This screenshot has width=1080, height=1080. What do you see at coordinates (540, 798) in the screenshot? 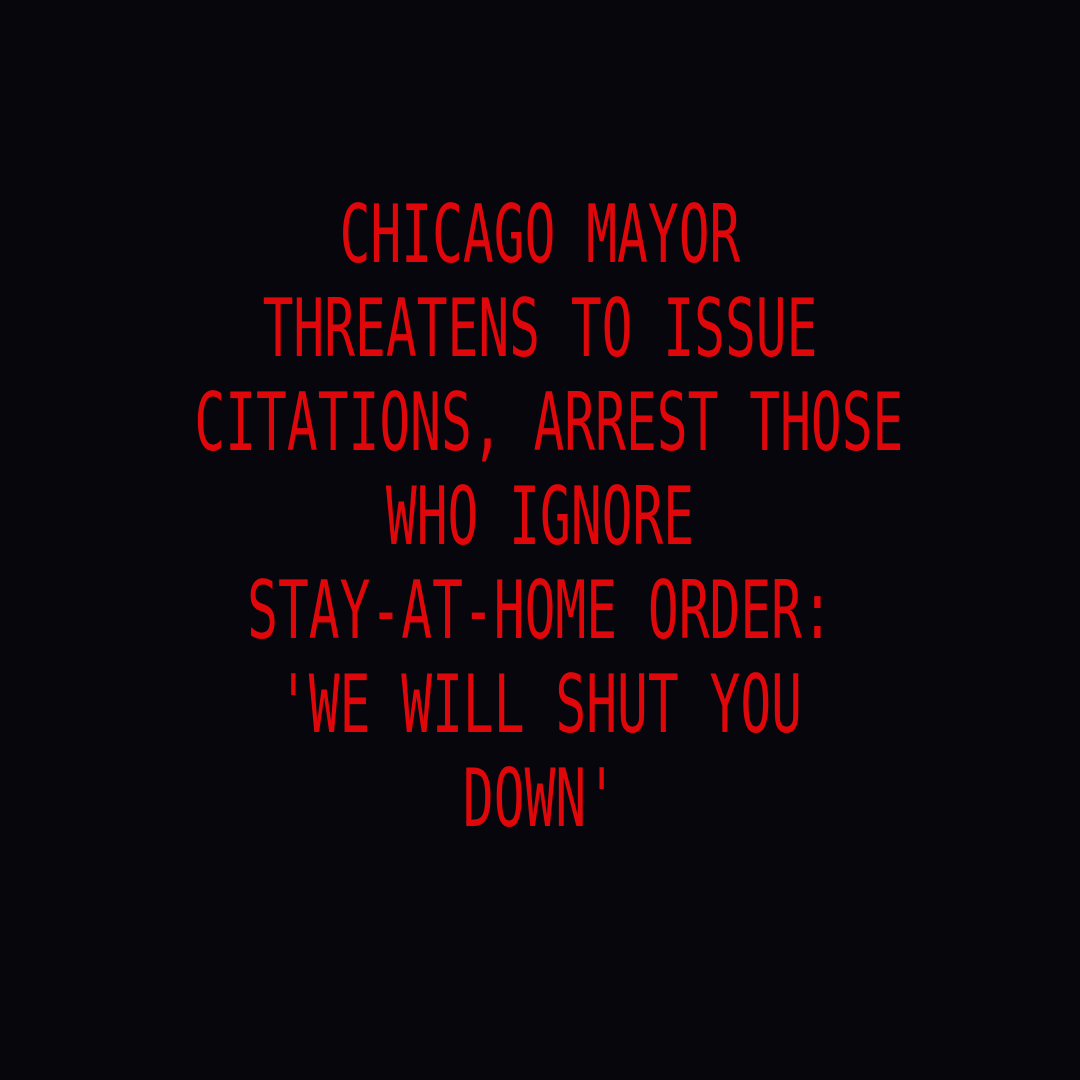
I see `headline-line-7: DOWN'` at bounding box center [540, 798].